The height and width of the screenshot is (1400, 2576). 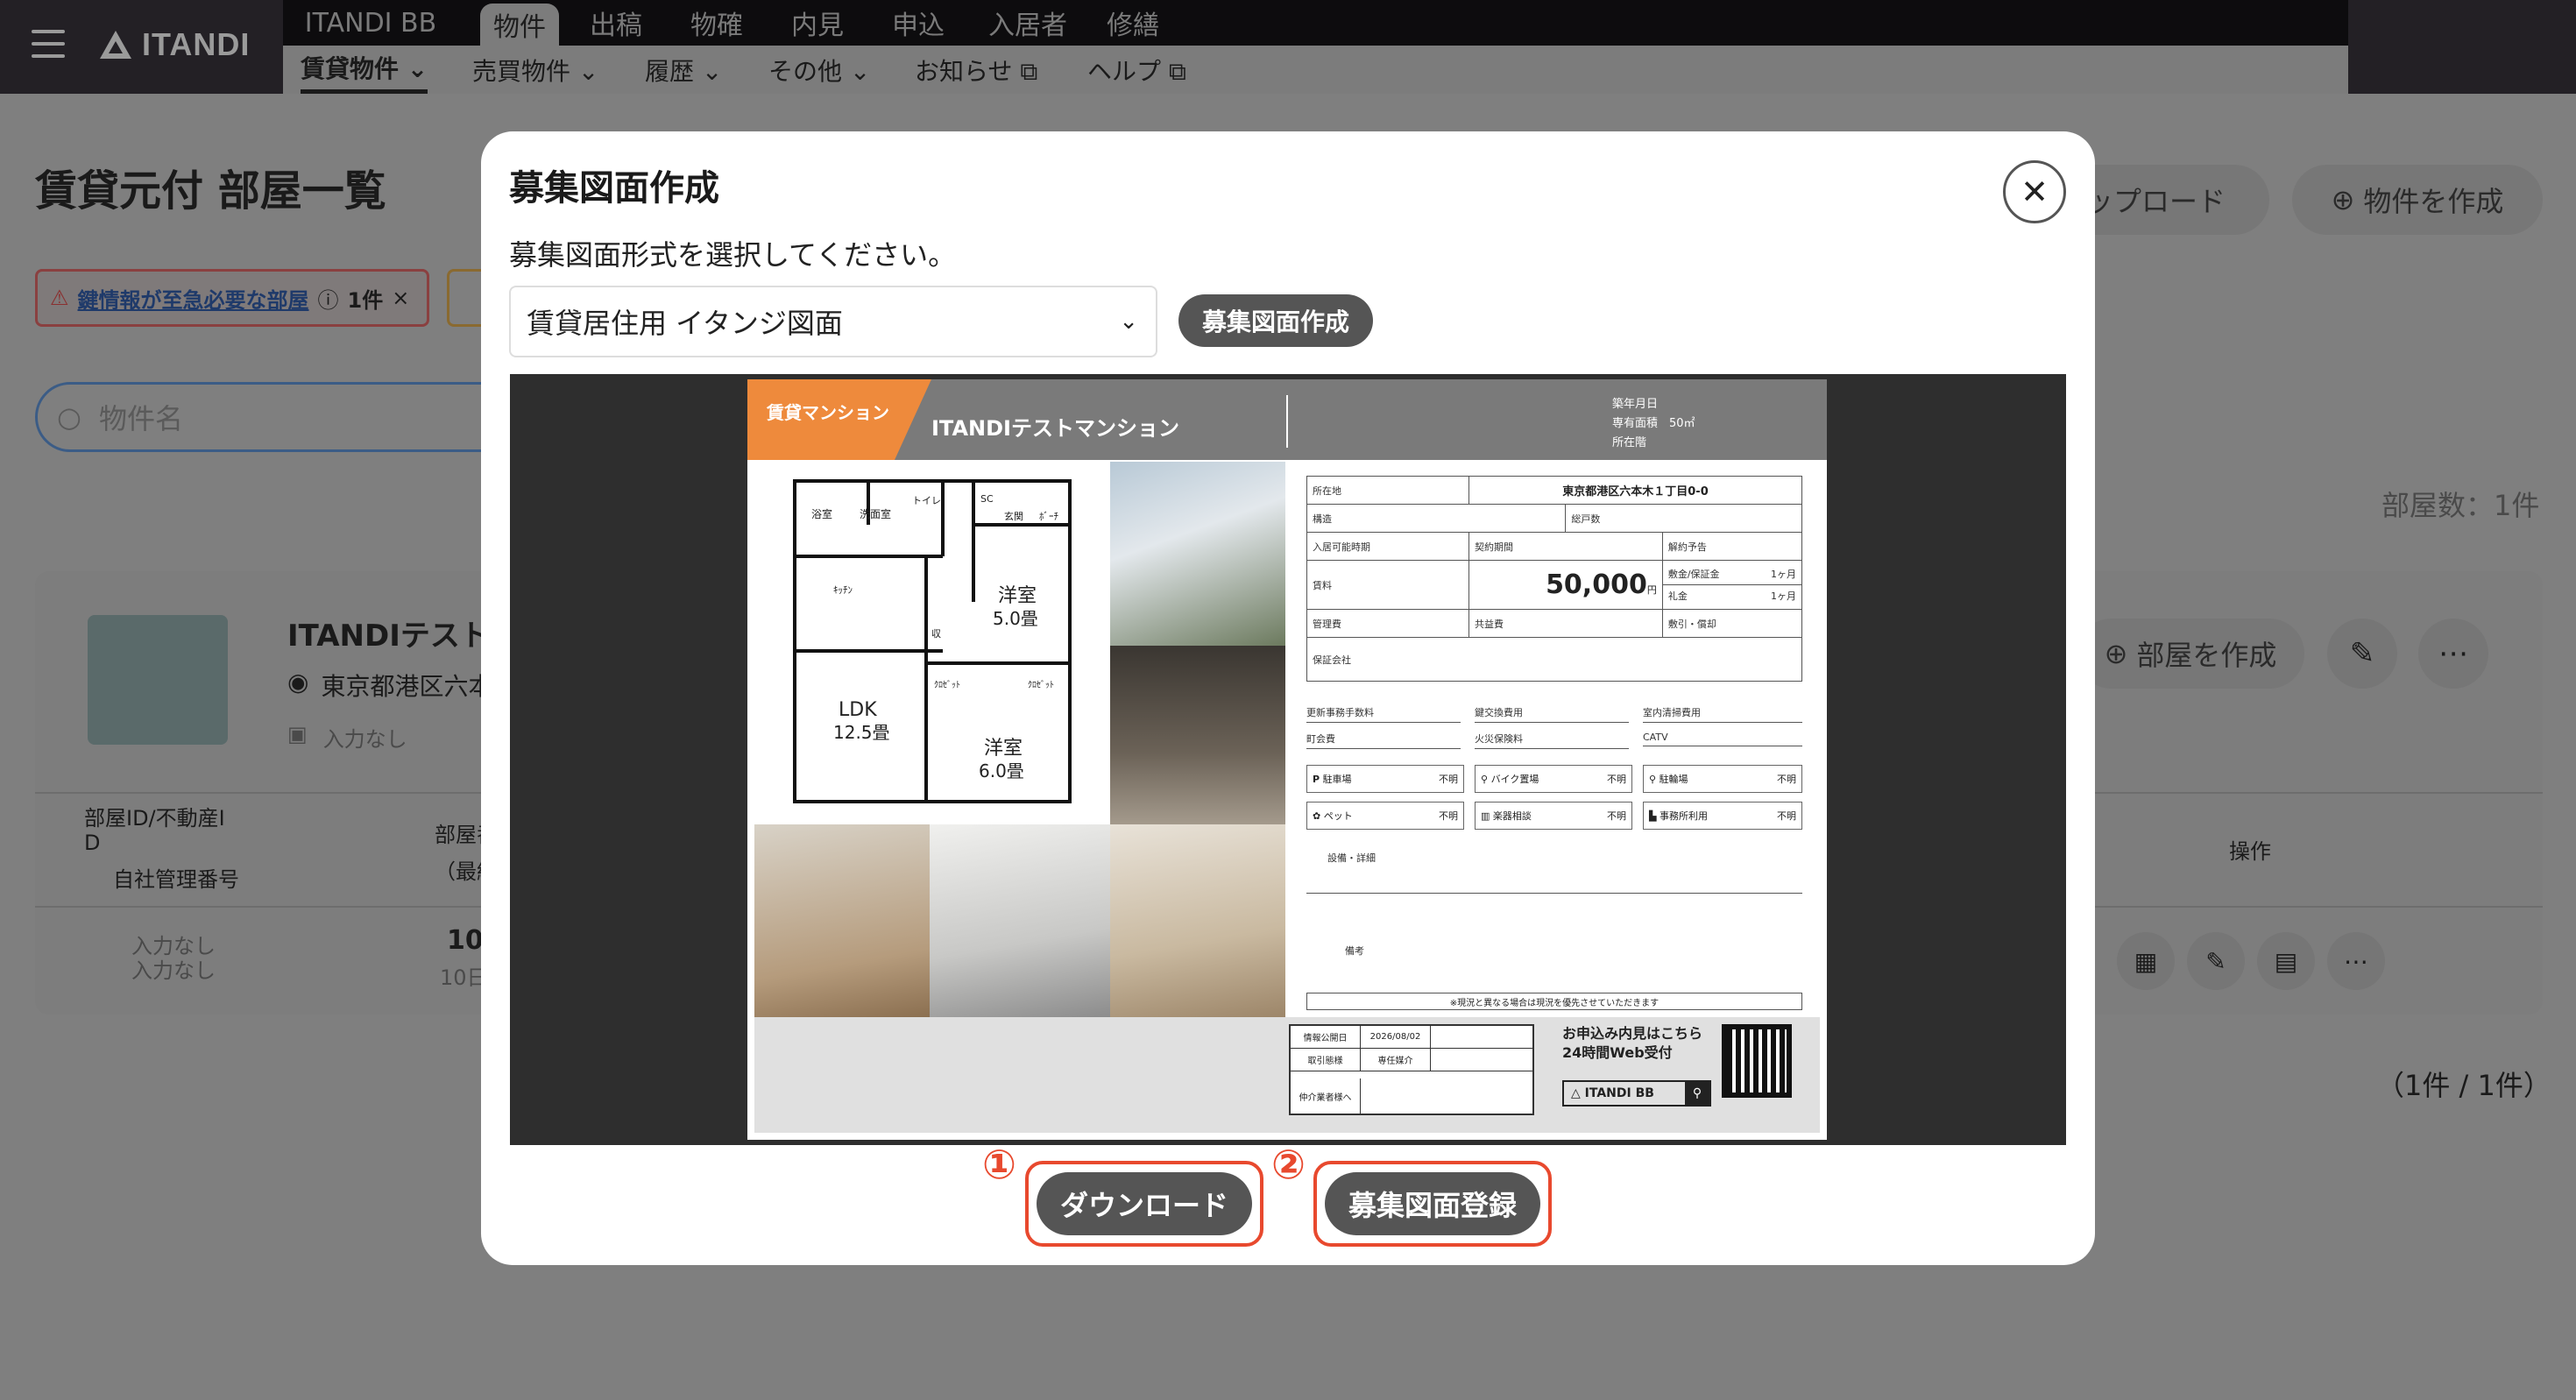 I want to click on trade-value: 専任媒介, so click(x=1396, y=1060).